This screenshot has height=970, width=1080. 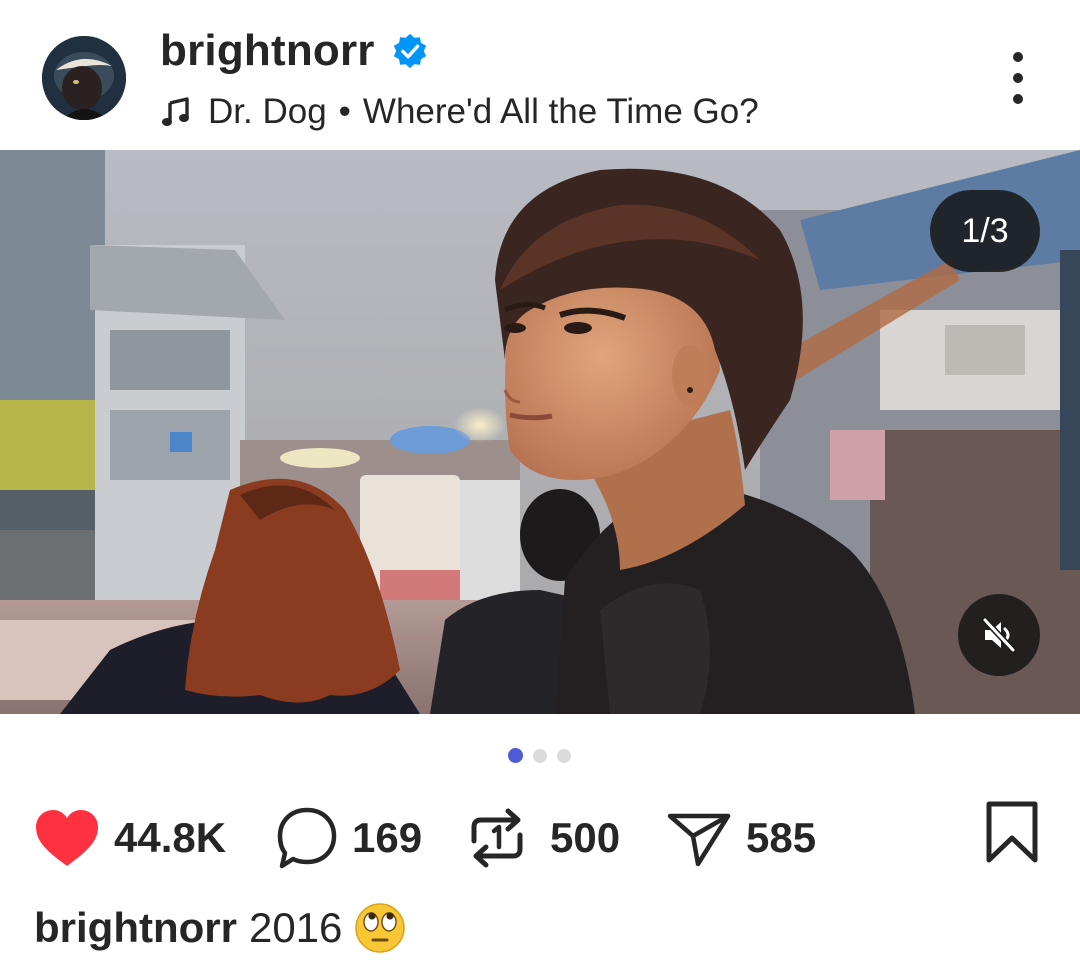 I want to click on username: brightnorr, so click(x=267, y=51).